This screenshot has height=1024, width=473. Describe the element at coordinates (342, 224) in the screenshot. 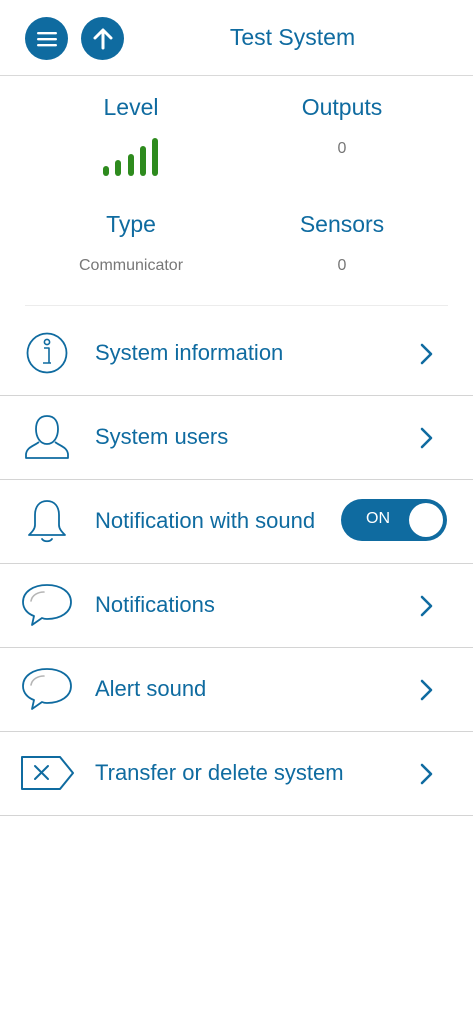

I see `sensors-label: Sensors` at that location.